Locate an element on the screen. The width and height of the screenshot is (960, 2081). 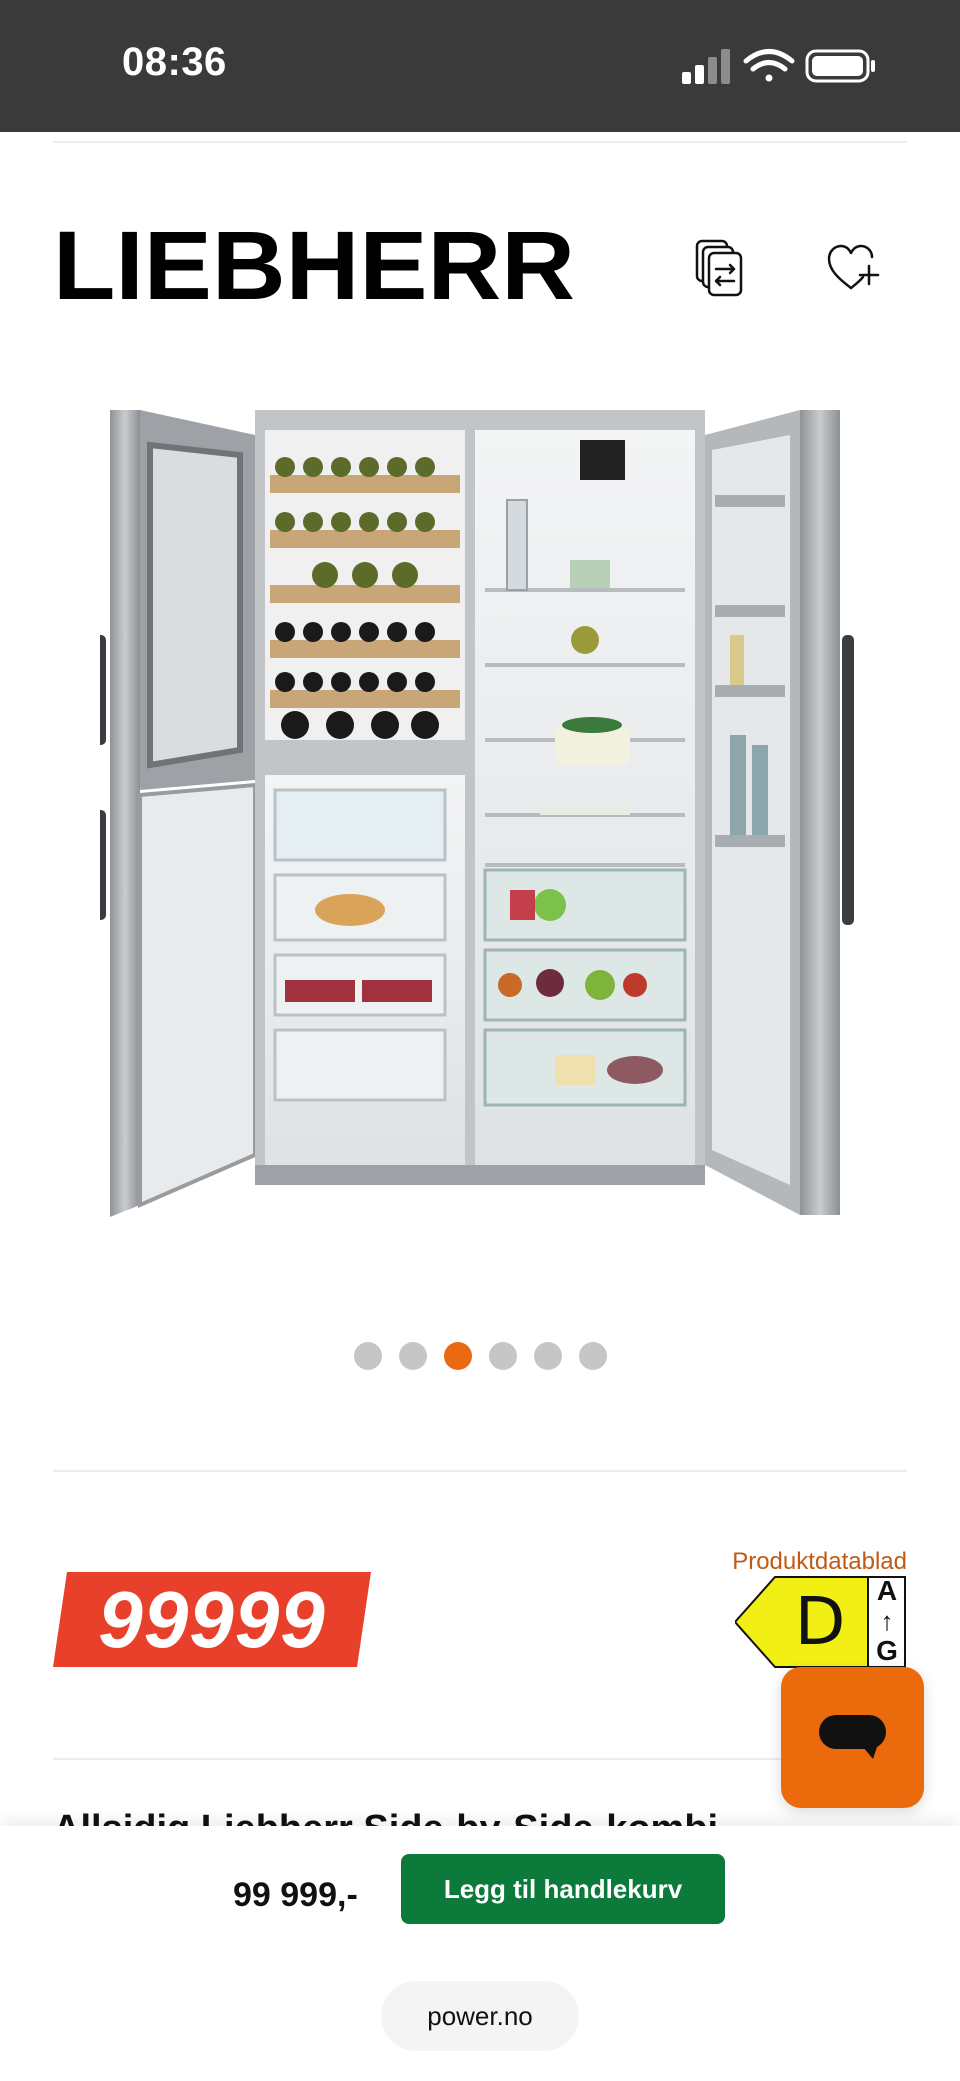
heart-plus-icon is located at coordinates (853, 267).